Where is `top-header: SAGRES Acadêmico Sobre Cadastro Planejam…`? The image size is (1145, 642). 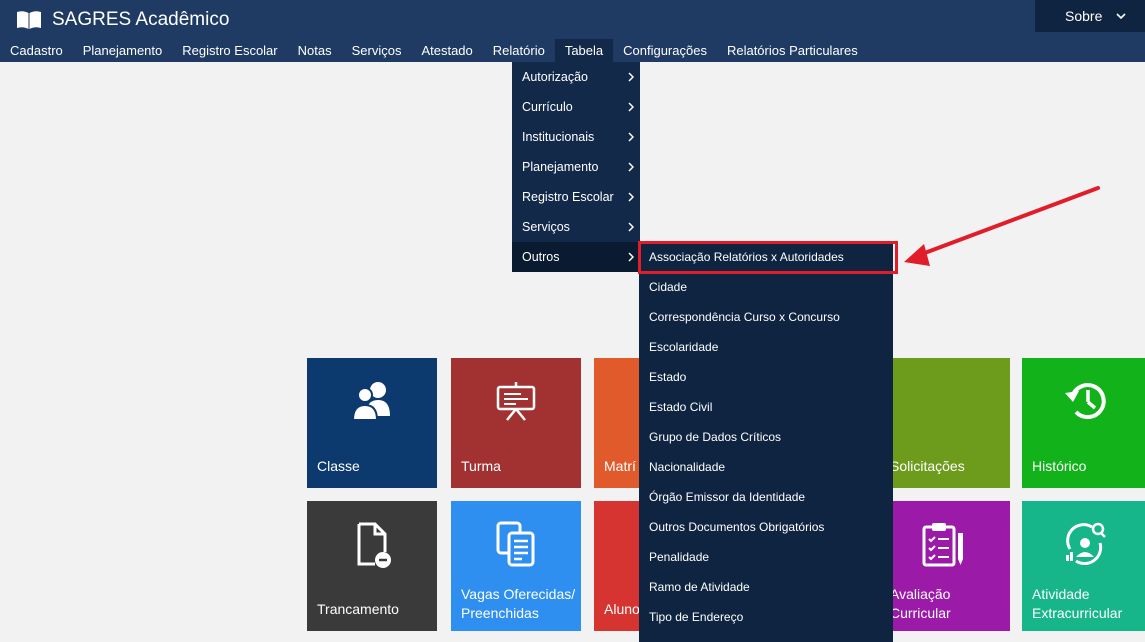 top-header: SAGRES Acadêmico Sobre Cadastro Planejam… is located at coordinates (572, 31).